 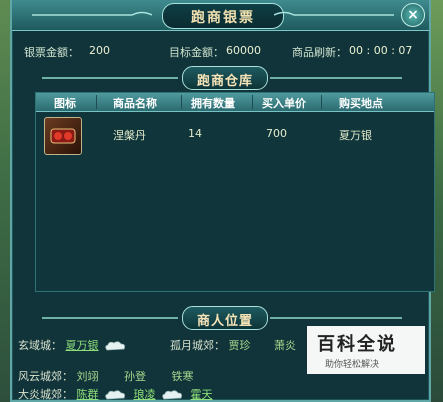 I want to click on column-header-icon: 图标, so click(x=65, y=103).